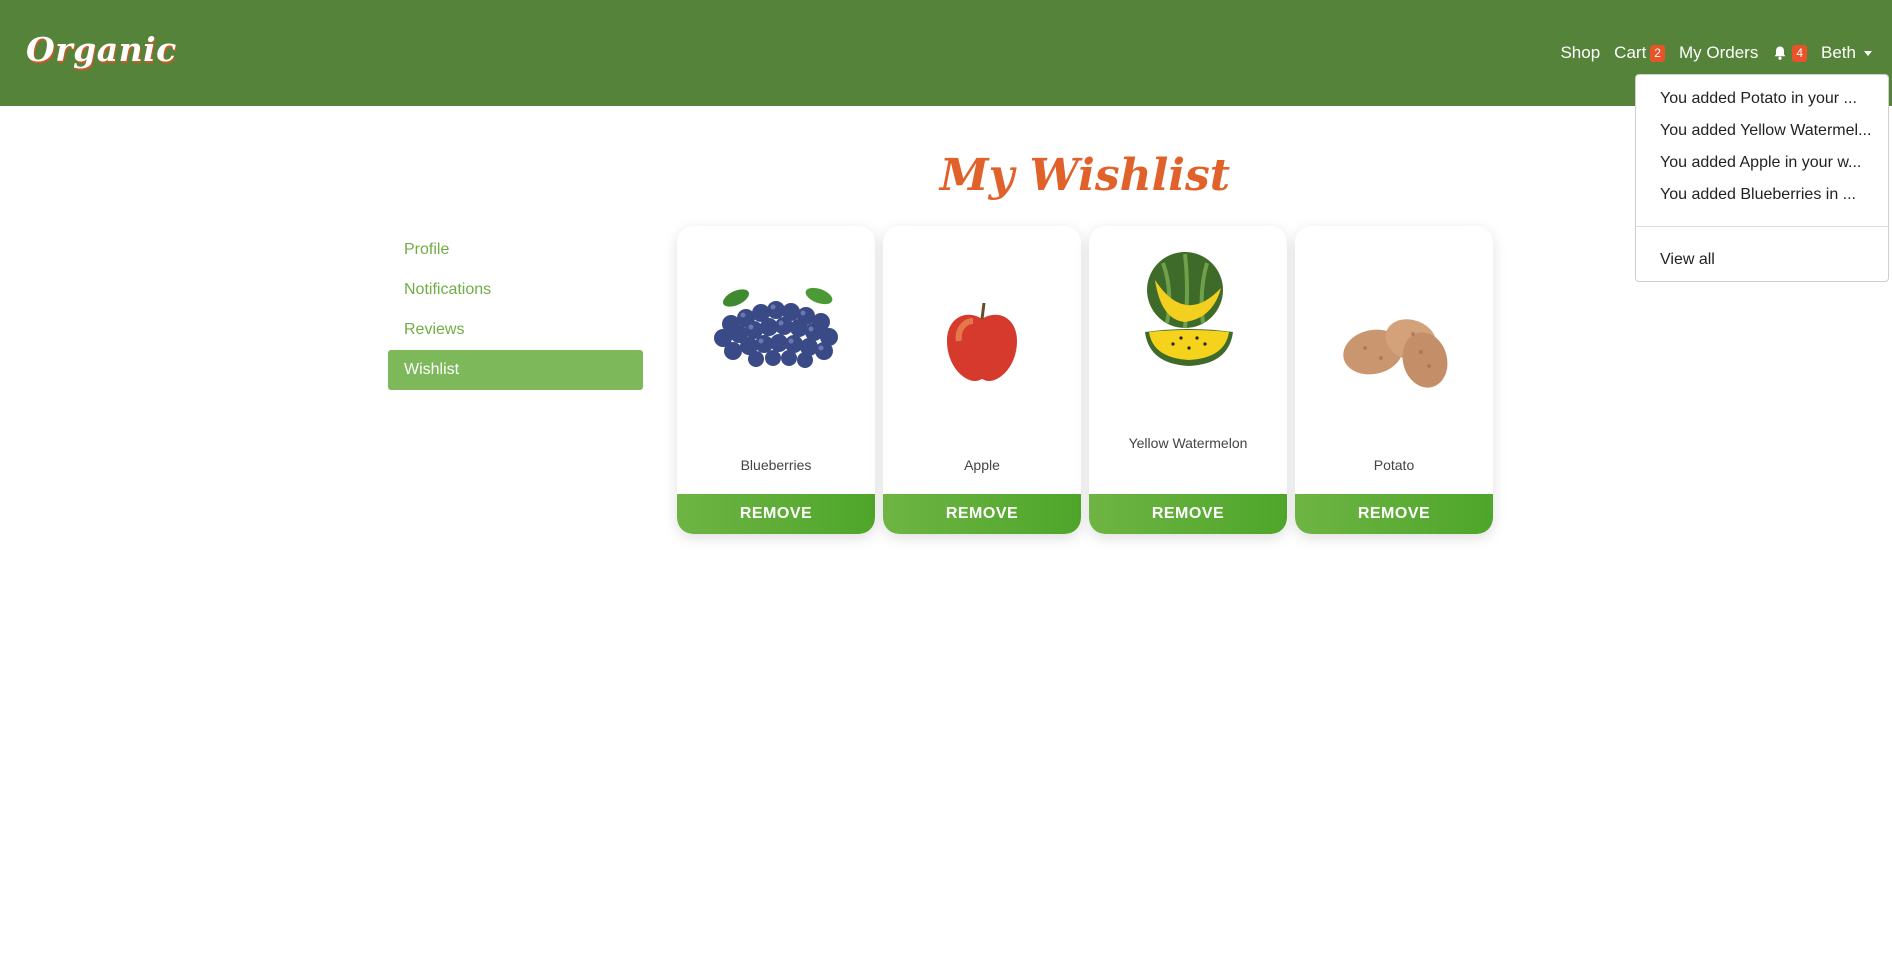 This screenshot has width=1892, height=958. I want to click on wishlist-card: Blueberries REMOVE, so click(776, 380).